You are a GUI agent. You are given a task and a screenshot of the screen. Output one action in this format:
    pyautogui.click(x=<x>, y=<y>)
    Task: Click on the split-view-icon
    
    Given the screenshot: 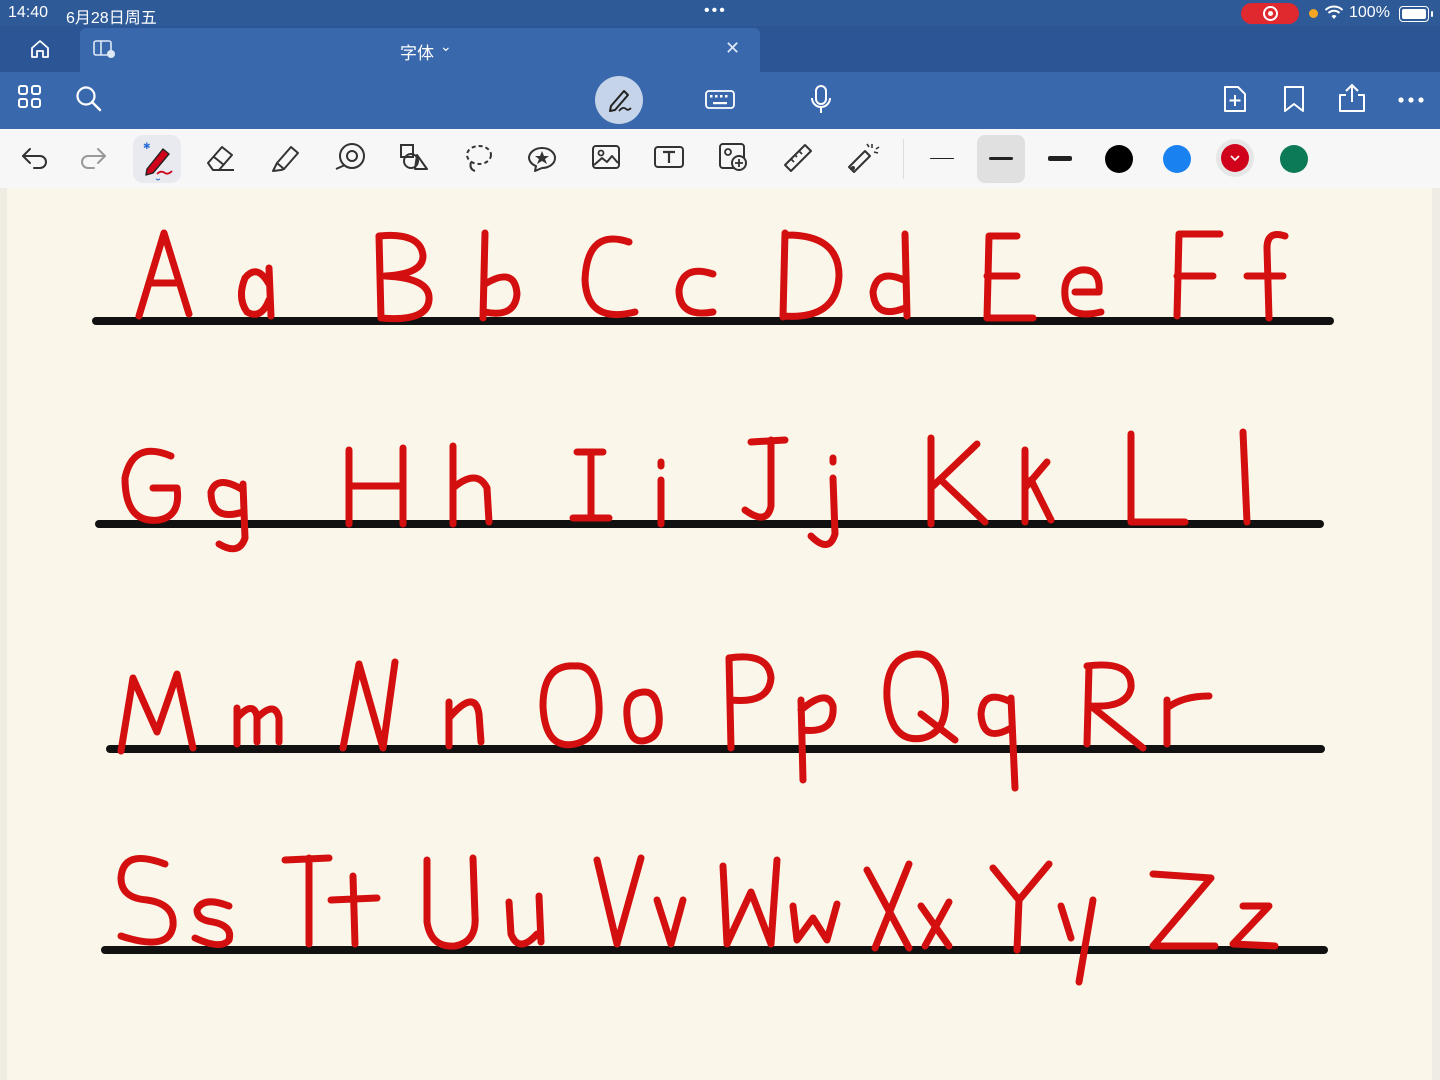 What is the action you would take?
    pyautogui.click(x=105, y=49)
    